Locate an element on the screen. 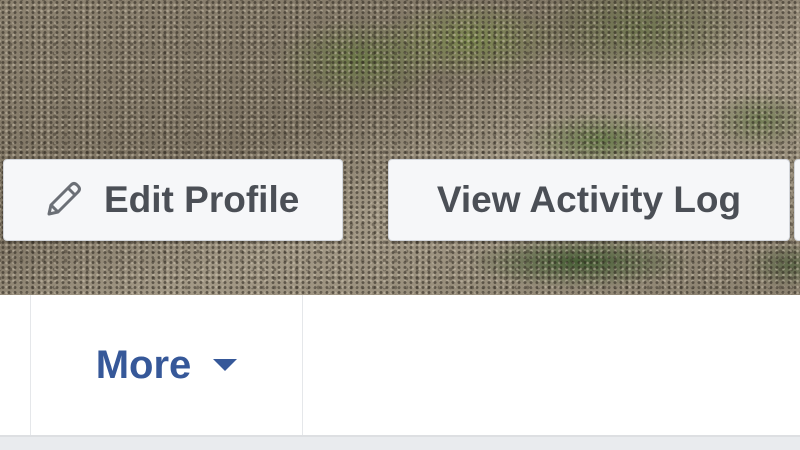  view-activity-log-button: View Activity Log is located at coordinates (589, 200).